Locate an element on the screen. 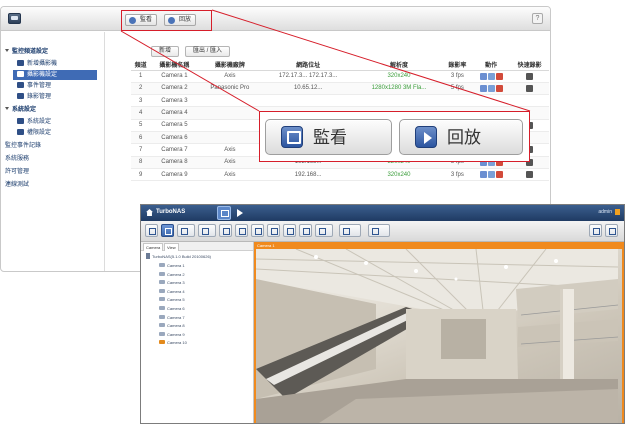  sidebar-item: 攝影機設定 is located at coordinates (55, 75).